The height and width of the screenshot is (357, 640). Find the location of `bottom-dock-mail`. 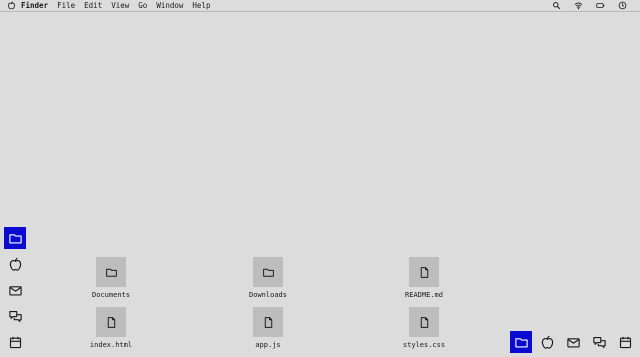

bottom-dock-mail is located at coordinates (573, 342).